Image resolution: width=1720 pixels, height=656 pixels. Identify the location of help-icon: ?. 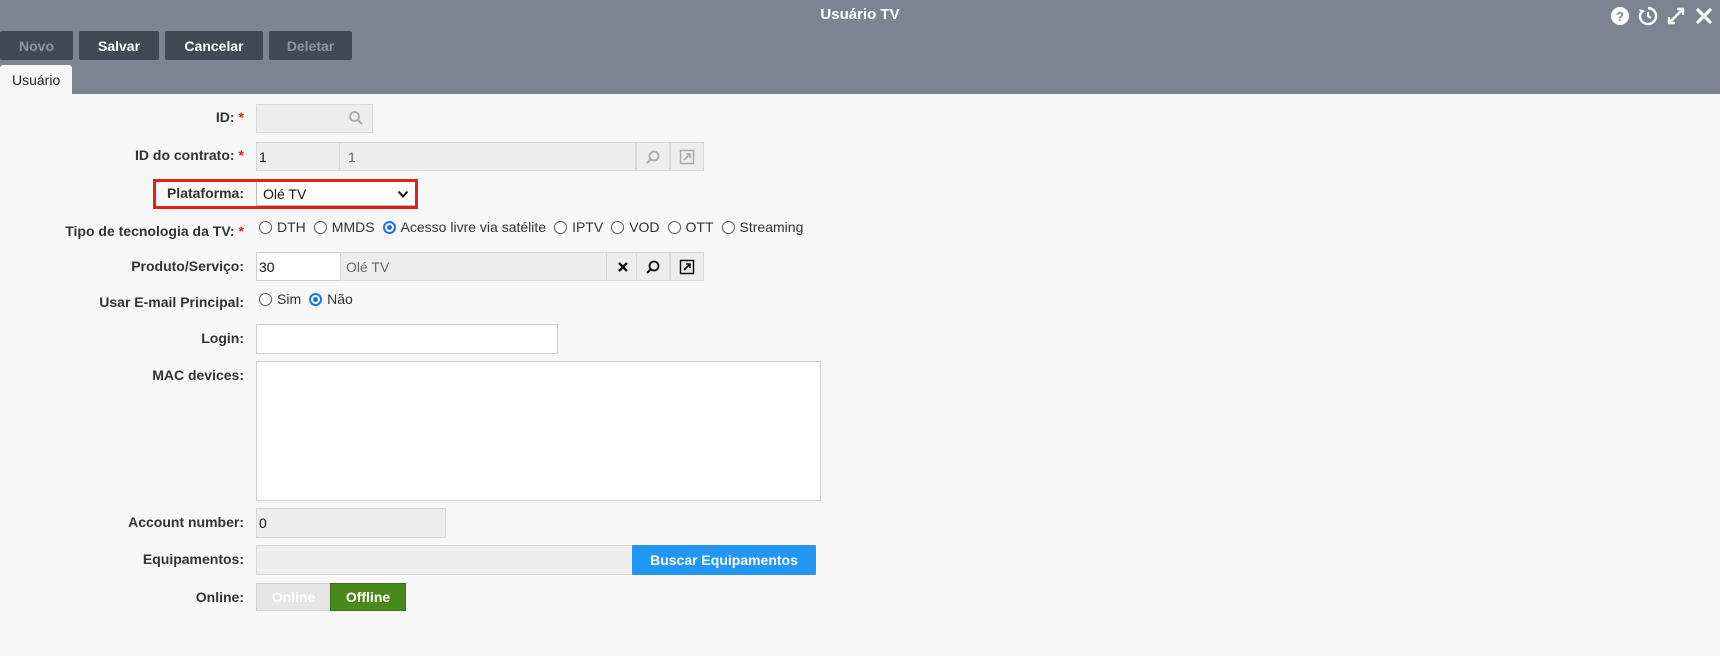
(1620, 16).